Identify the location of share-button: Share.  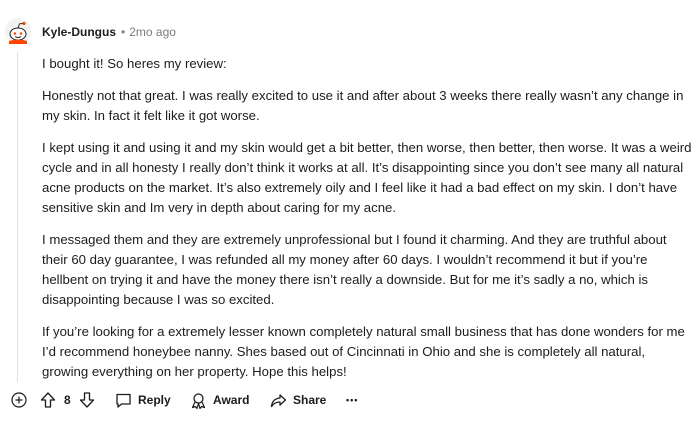
(298, 400).